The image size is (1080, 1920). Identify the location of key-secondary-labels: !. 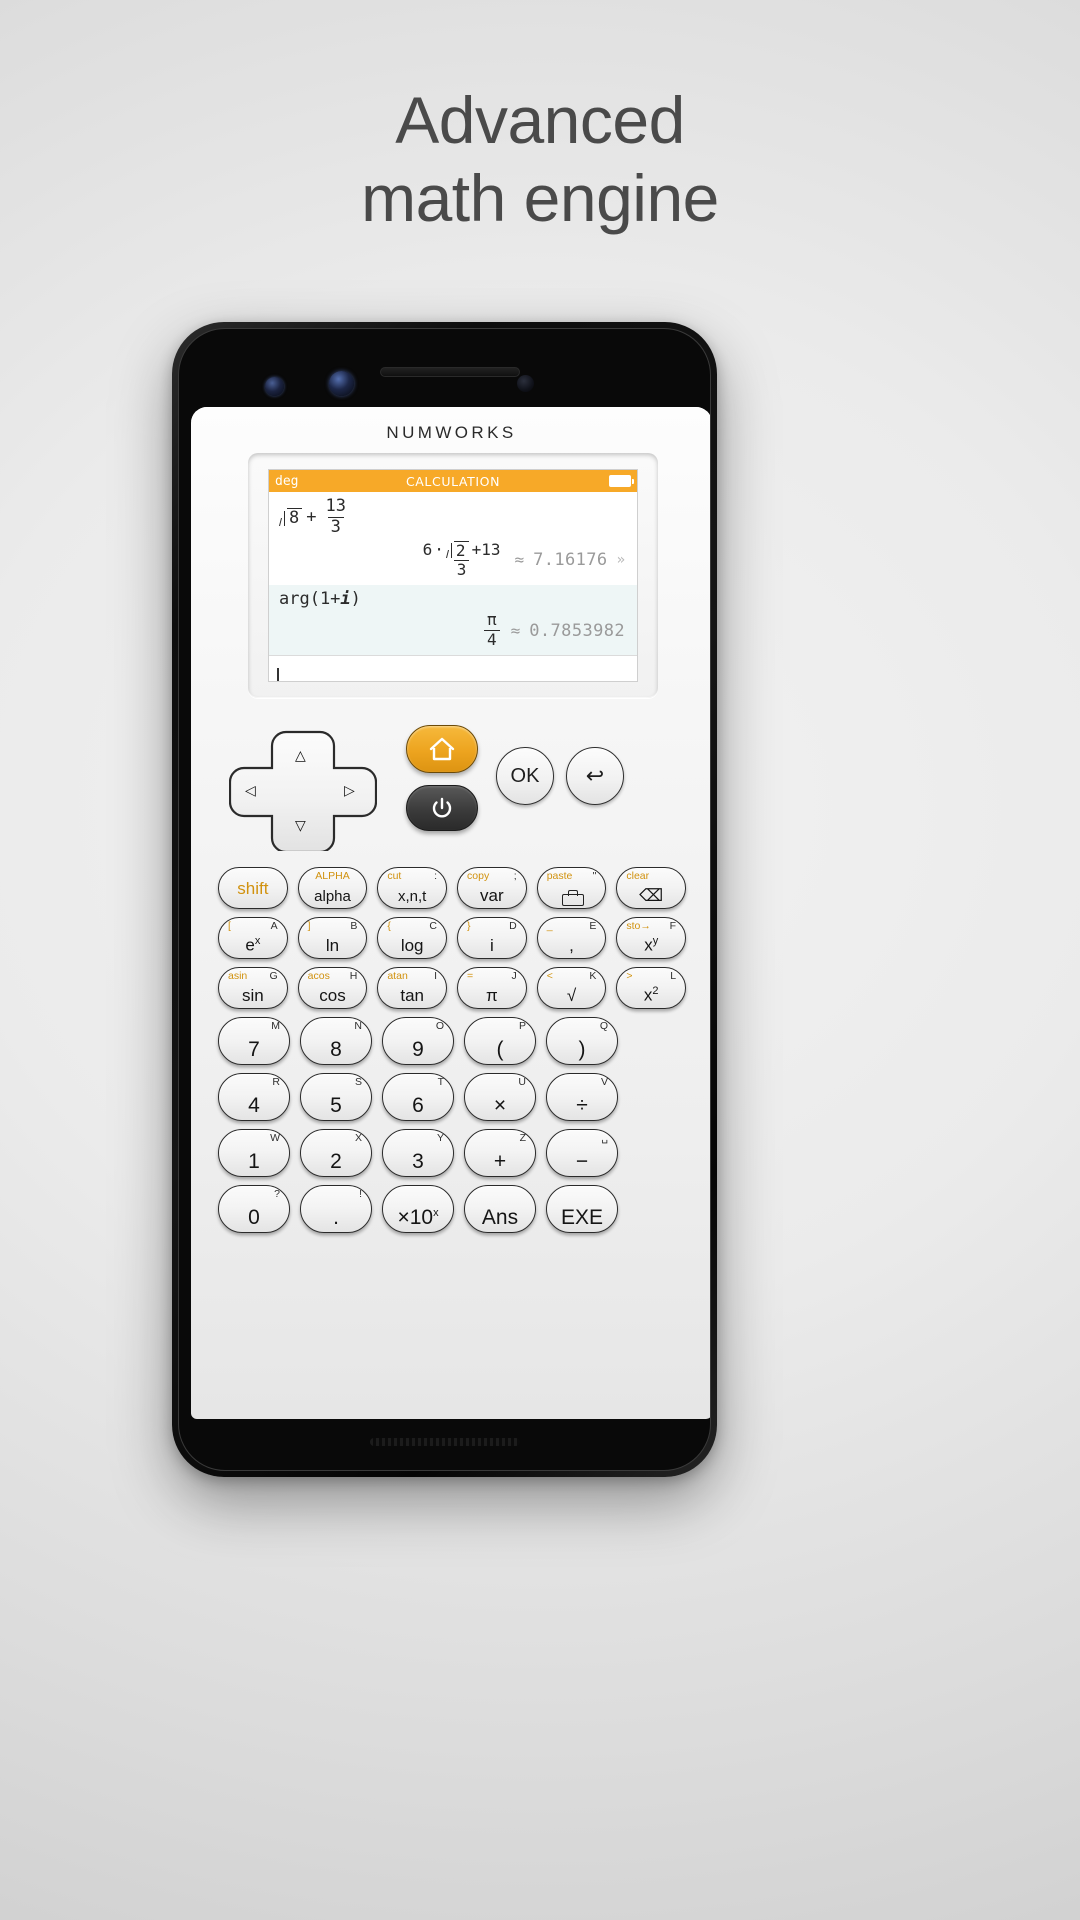
(336, 1194).